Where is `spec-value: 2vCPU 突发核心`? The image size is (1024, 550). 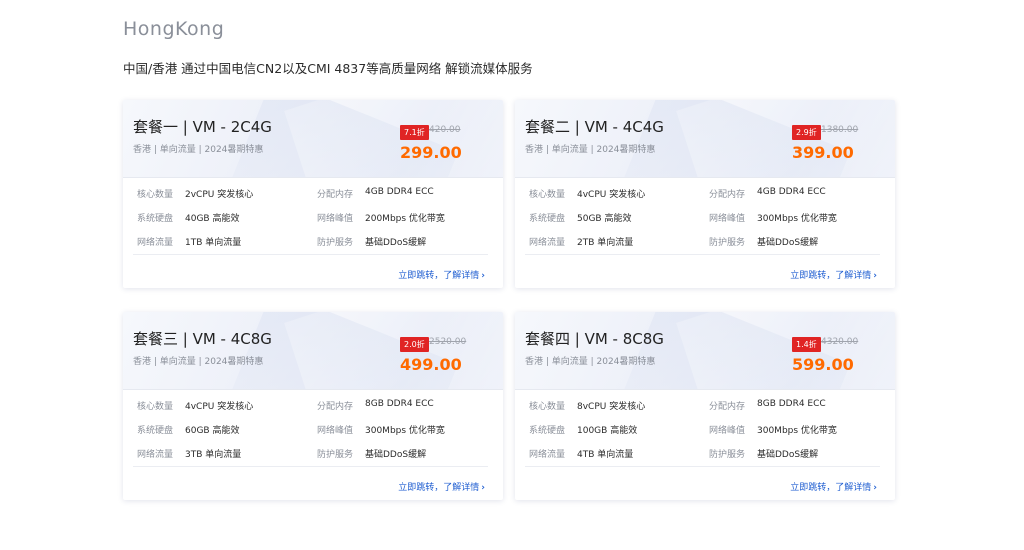 spec-value: 2vCPU 突发核心 is located at coordinates (219, 195).